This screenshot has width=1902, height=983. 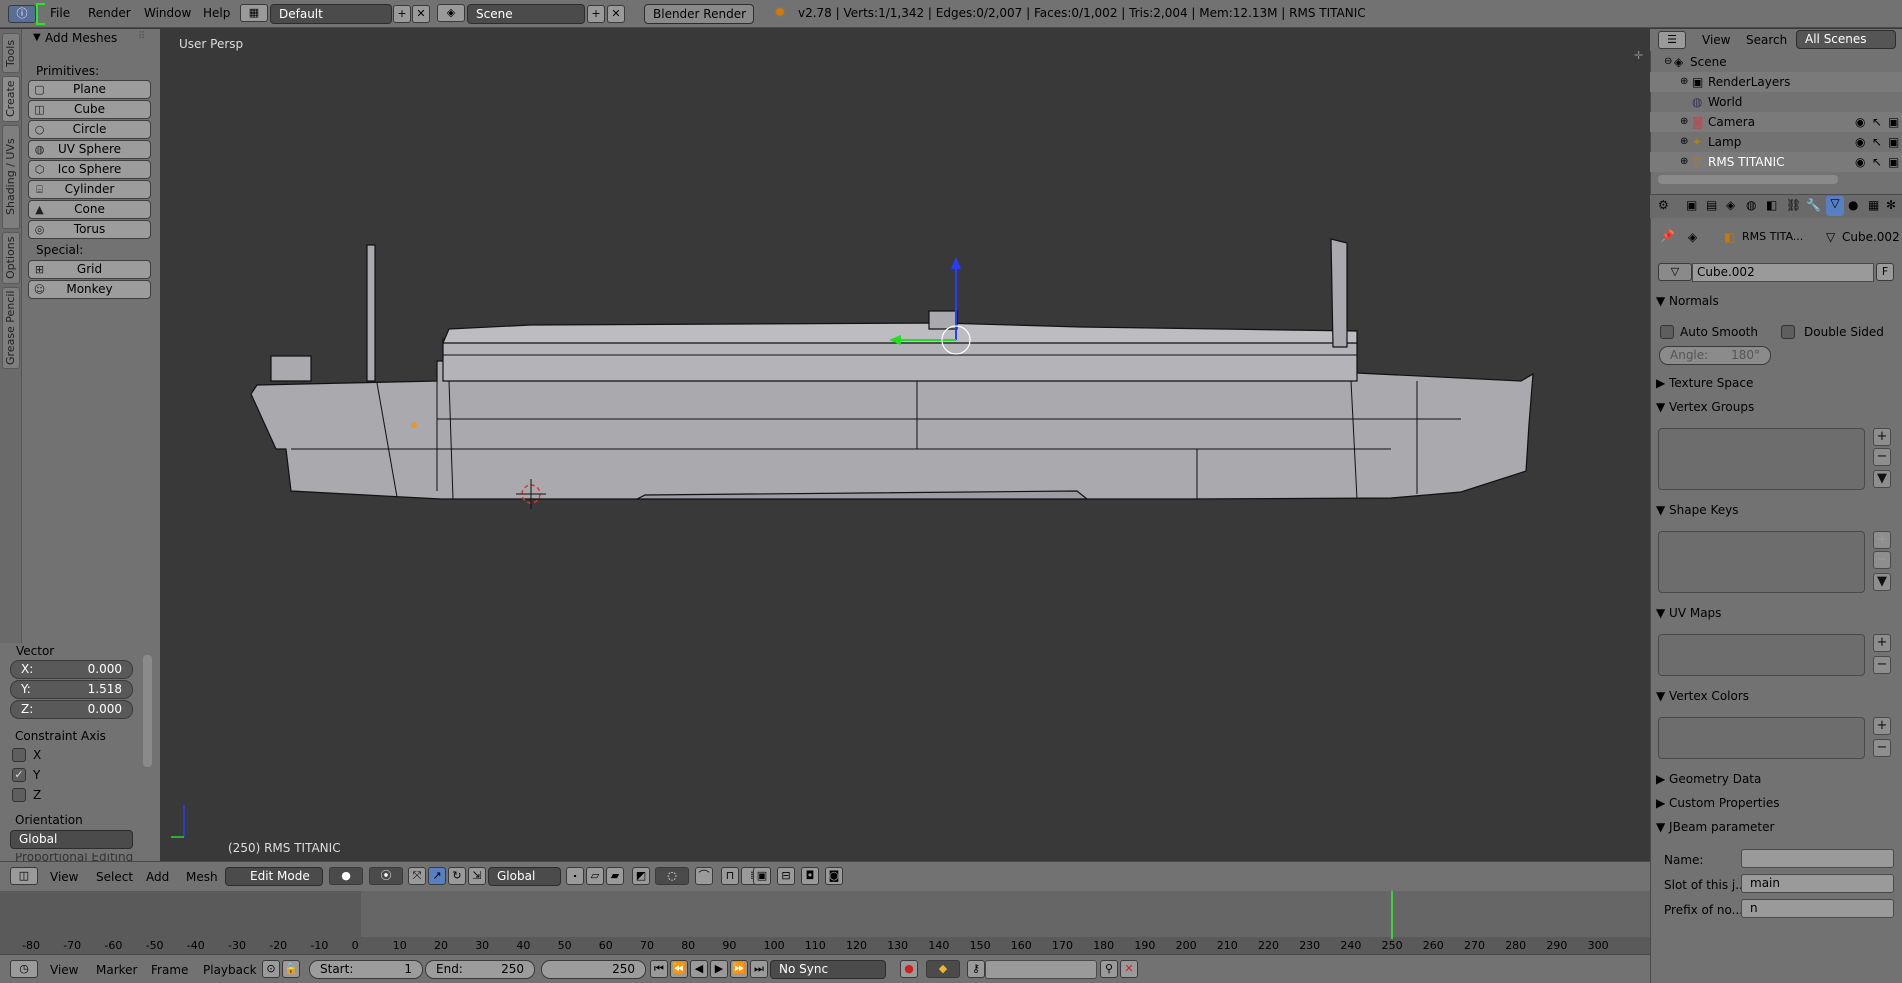 I want to click on vertex-groups-header: ▼ Vertex Groups, so click(x=1705, y=407).